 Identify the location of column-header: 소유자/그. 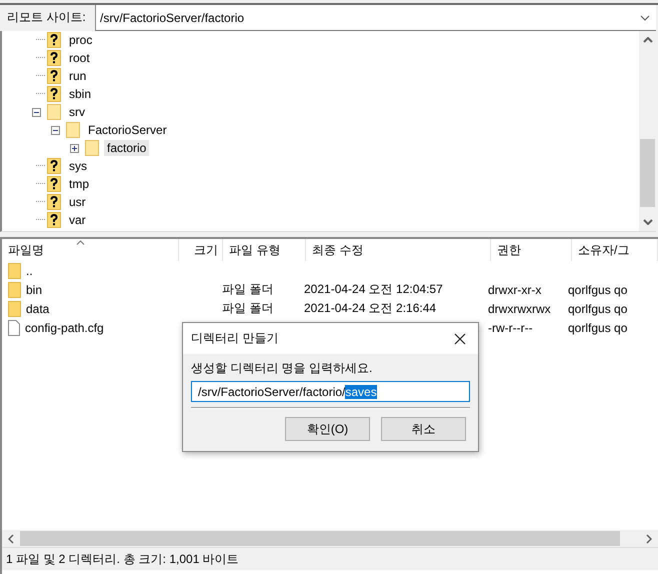
(615, 250).